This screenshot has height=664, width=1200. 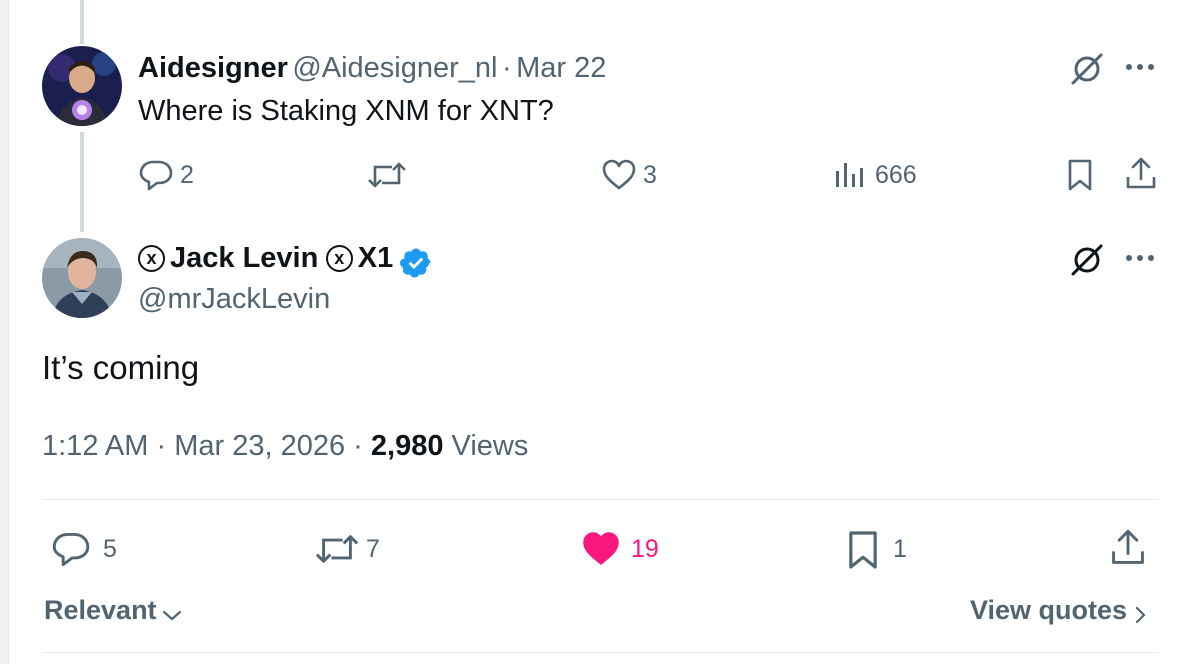 What do you see at coordinates (900, 549) in the screenshot?
I see `bookmark-count: 1` at bounding box center [900, 549].